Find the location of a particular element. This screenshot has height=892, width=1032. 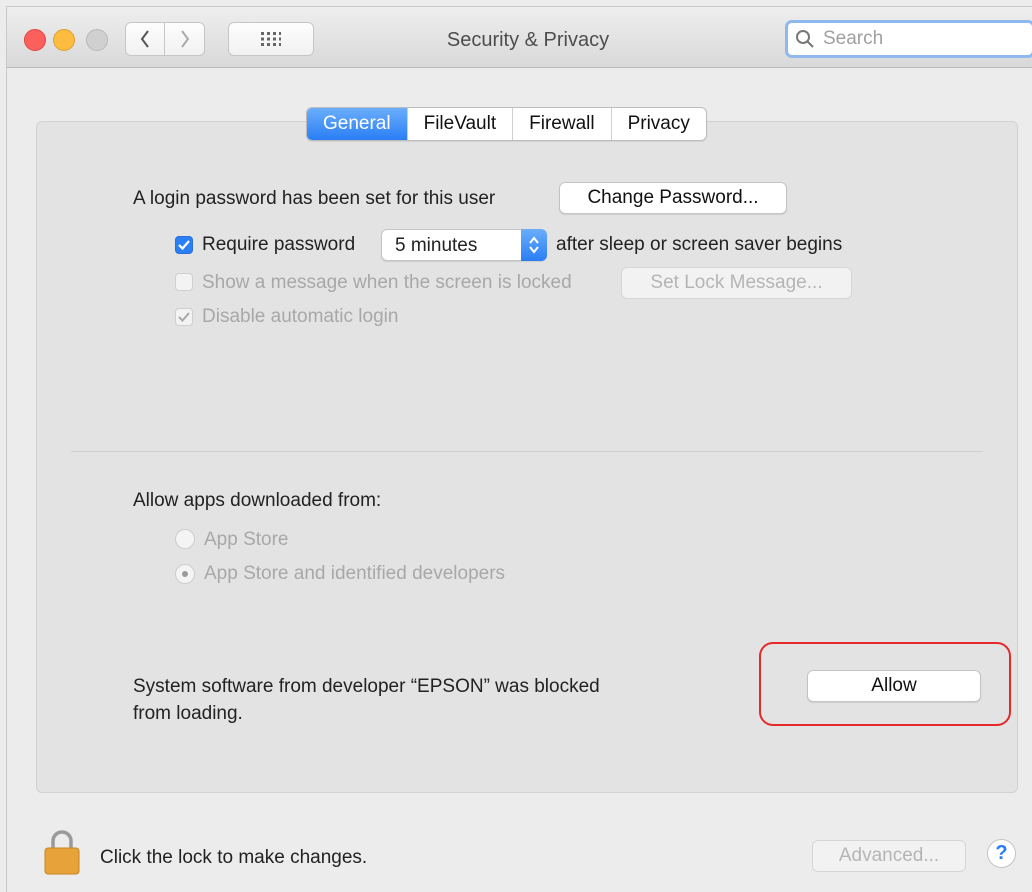

tab-bar: General FileVault Firewall Privacy is located at coordinates (506, 124).